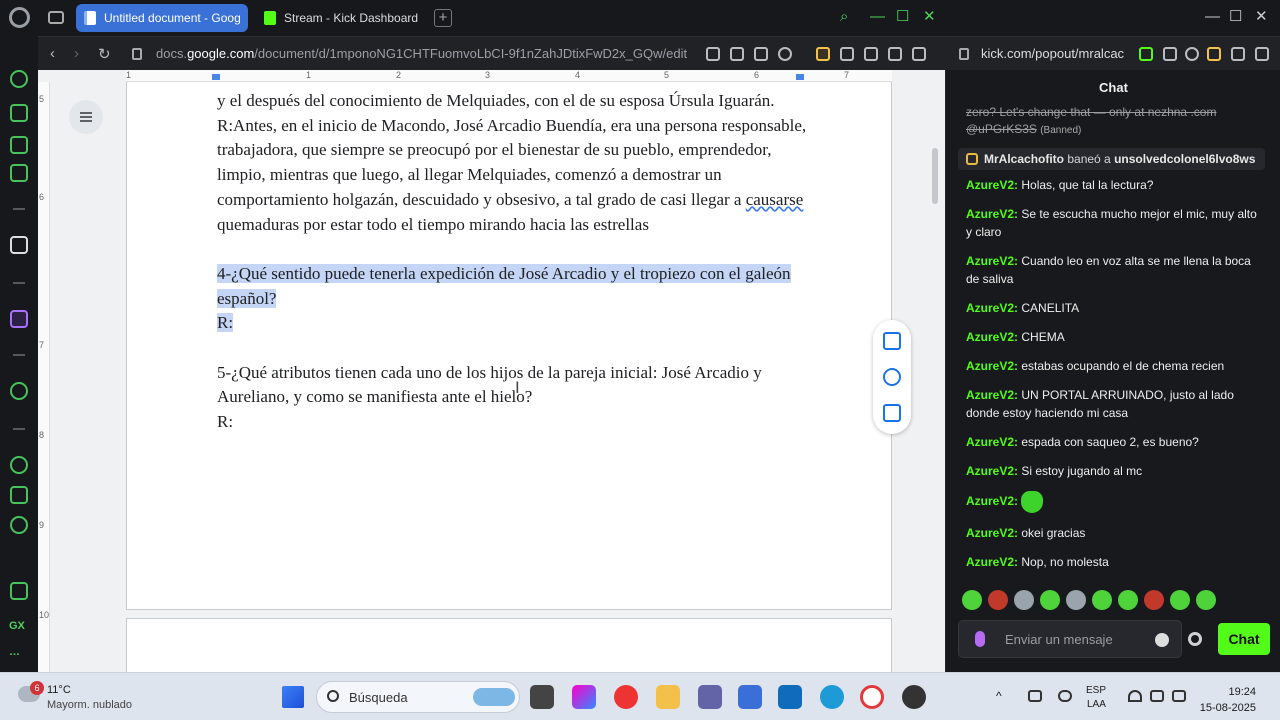  Describe the element at coordinates (19, 79) in the screenshot. I see `speed-dial-icon` at that location.